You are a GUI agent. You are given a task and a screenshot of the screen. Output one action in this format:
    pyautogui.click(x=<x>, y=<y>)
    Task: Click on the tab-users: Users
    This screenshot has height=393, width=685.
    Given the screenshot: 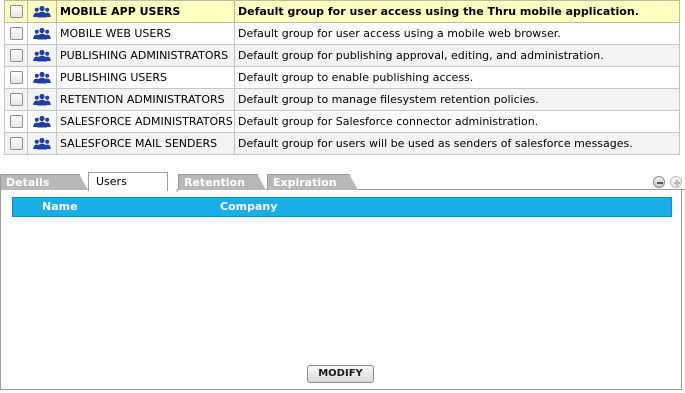 What is the action you would take?
    pyautogui.click(x=132, y=181)
    